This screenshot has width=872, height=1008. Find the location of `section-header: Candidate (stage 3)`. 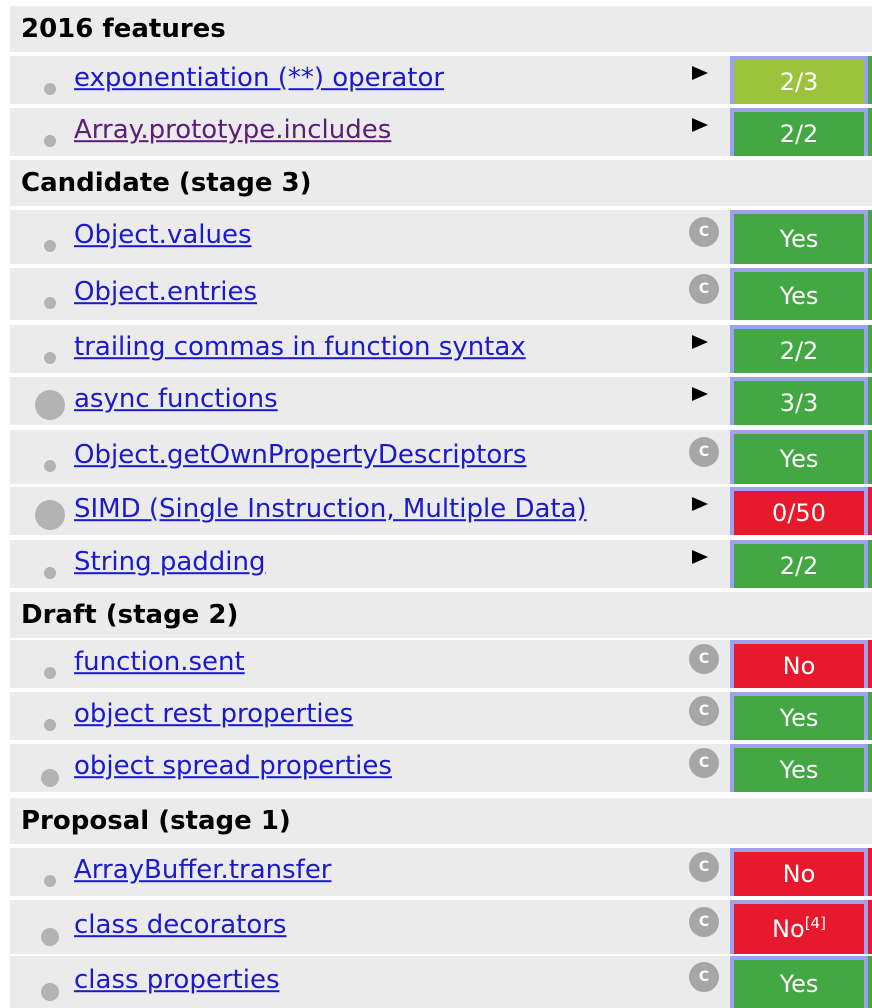

section-header: Candidate (stage 3) is located at coordinates (441, 183).